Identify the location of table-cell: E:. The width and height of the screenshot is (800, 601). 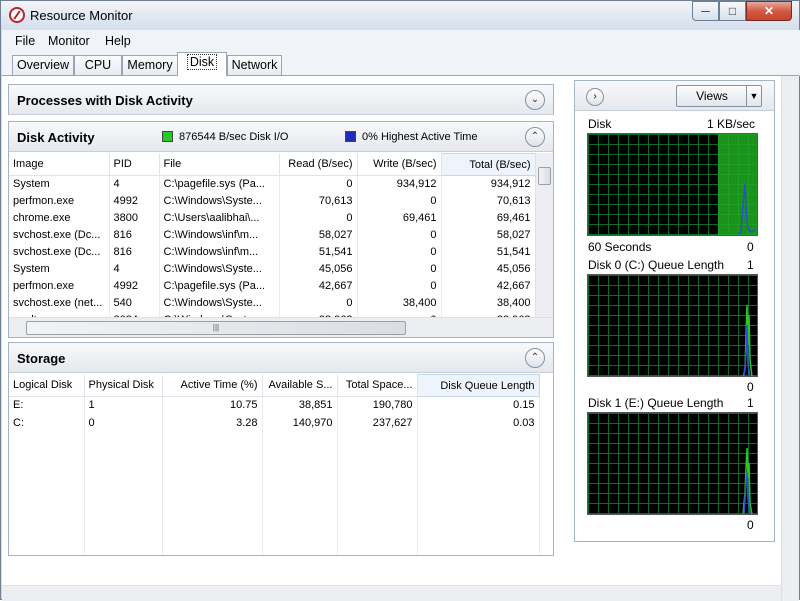
(47, 405).